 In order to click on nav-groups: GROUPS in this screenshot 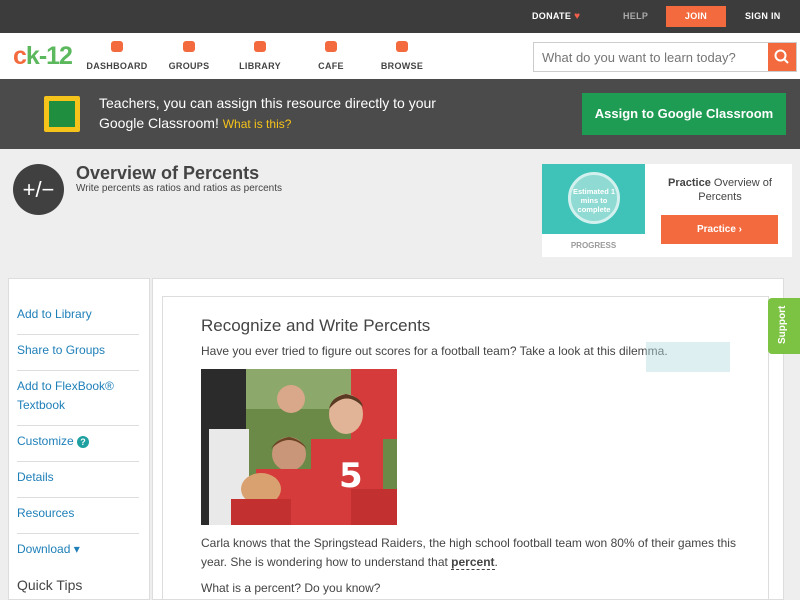, I will do `click(189, 57)`.